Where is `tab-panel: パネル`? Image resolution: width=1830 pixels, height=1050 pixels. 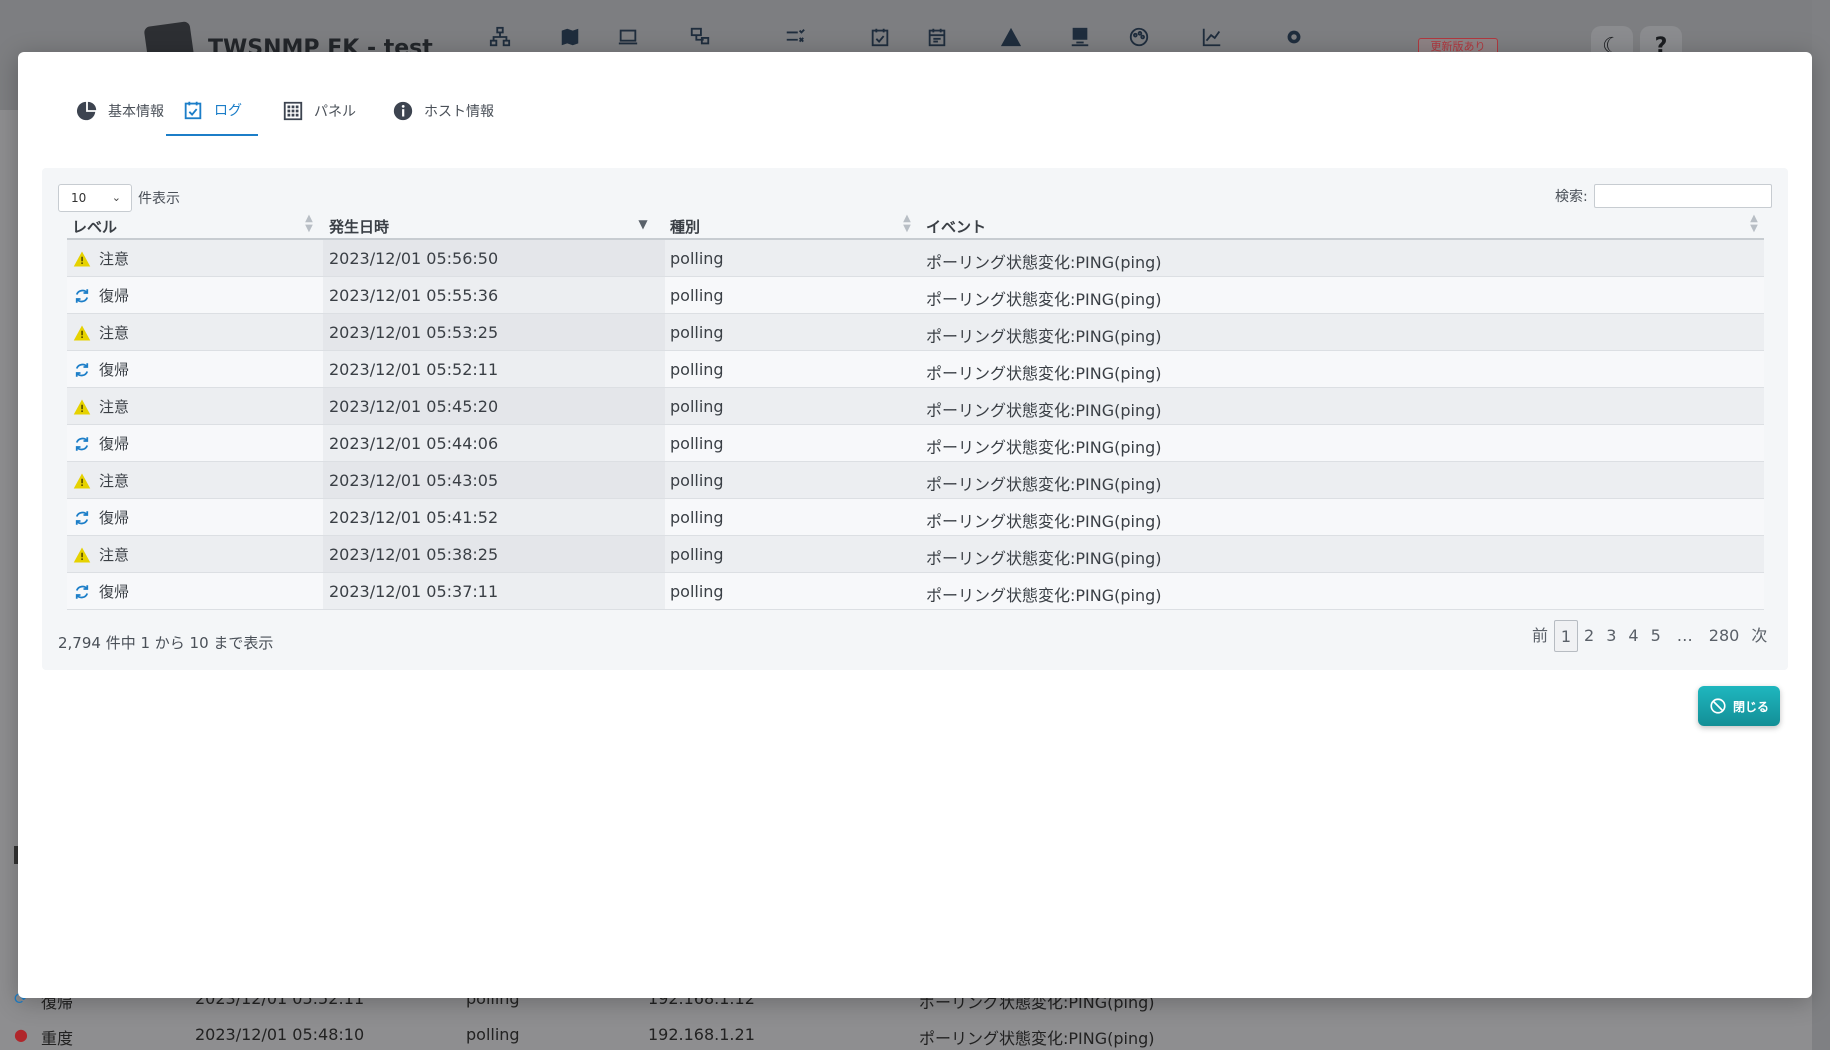
tab-panel: パネル is located at coordinates (319, 111).